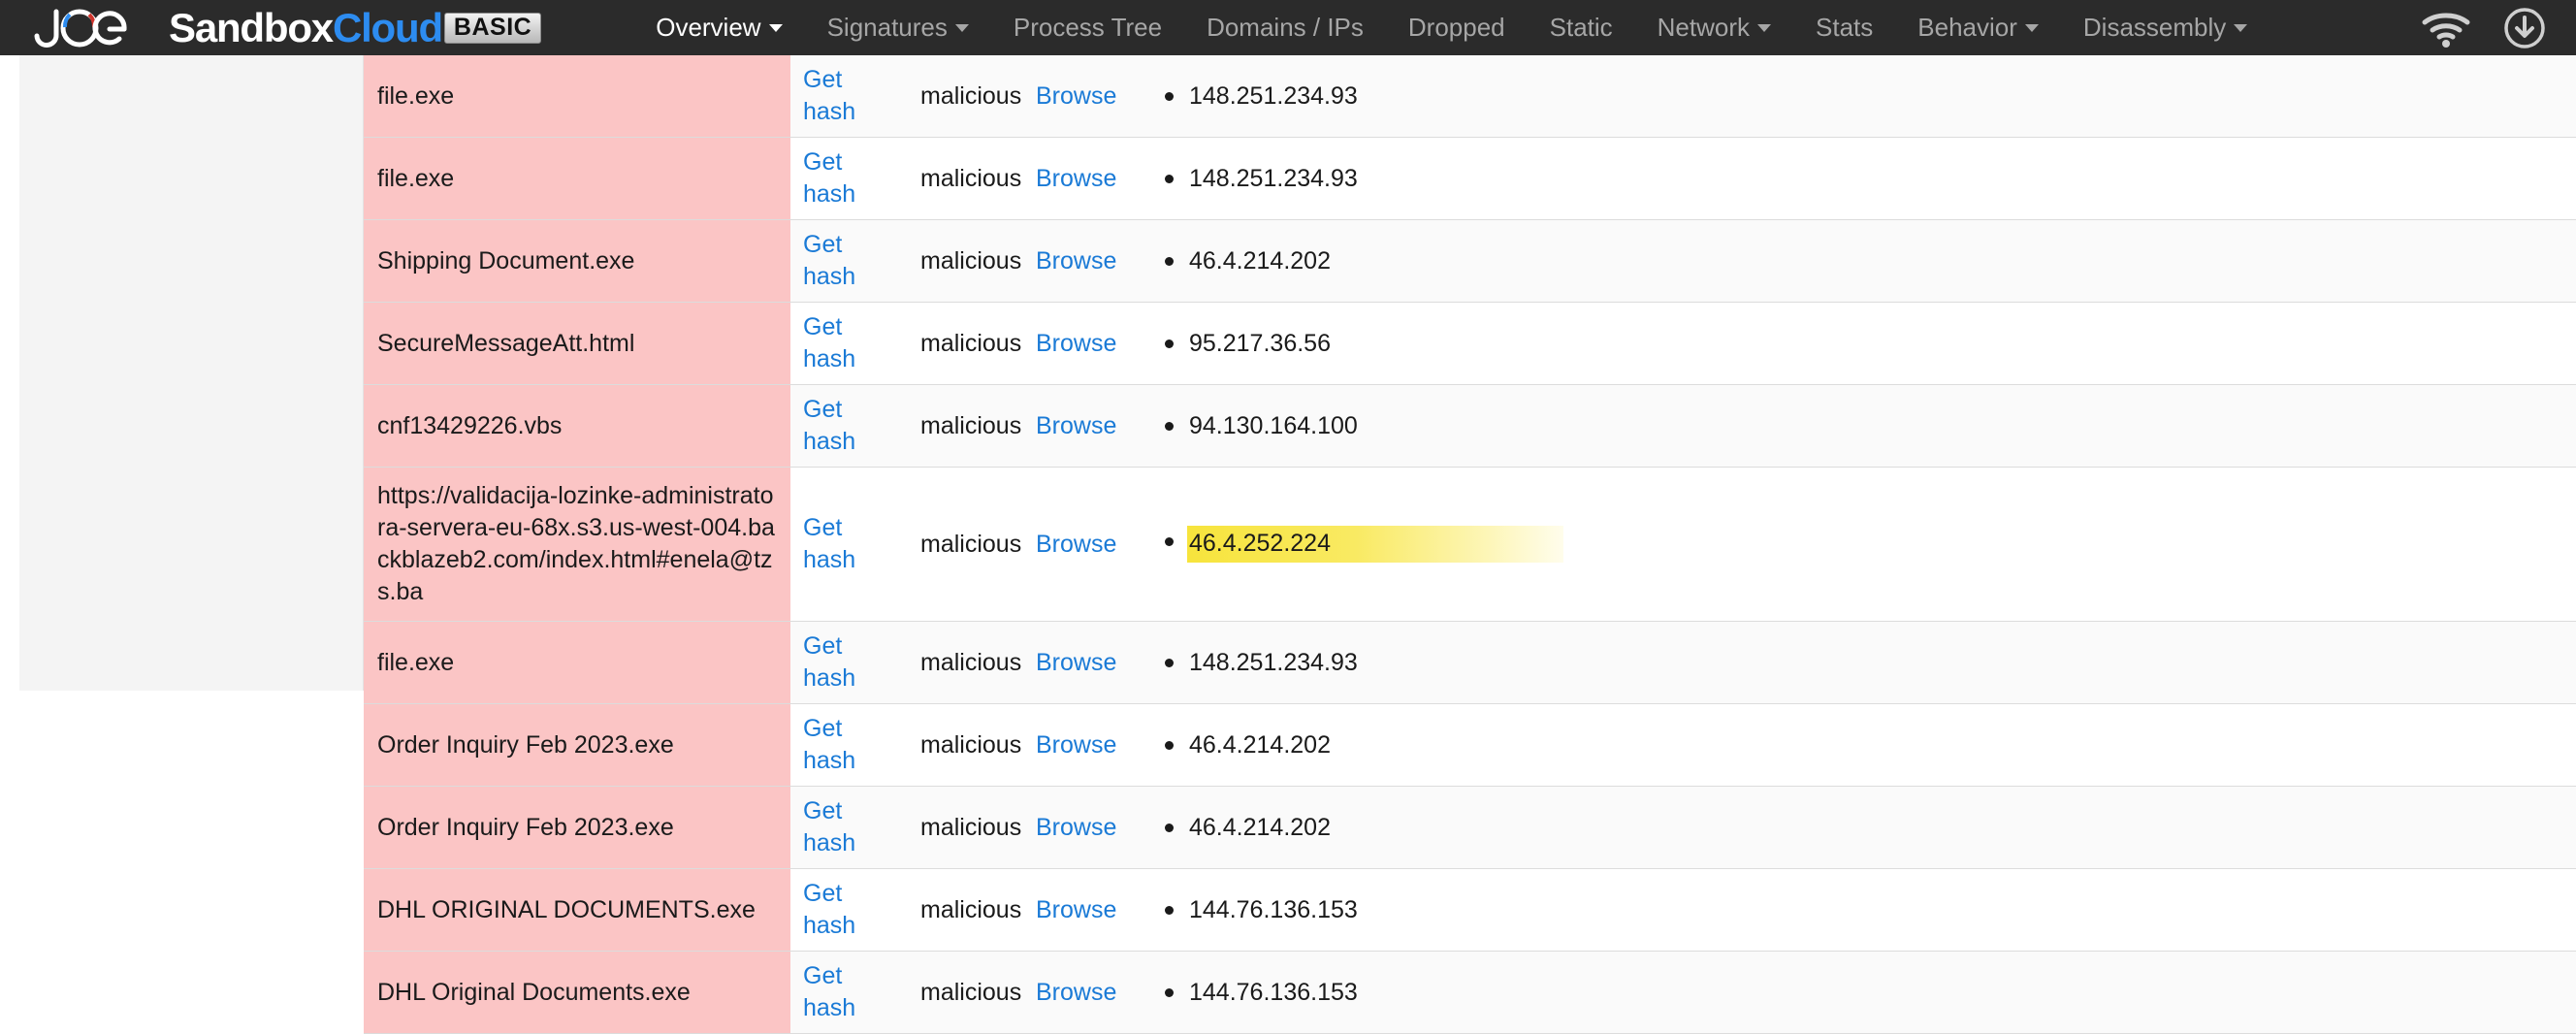  Describe the element at coordinates (577, 910) in the screenshot. I see `cell-sample-name: DHL ORIGINAL DOCUMENTS.exe` at that location.